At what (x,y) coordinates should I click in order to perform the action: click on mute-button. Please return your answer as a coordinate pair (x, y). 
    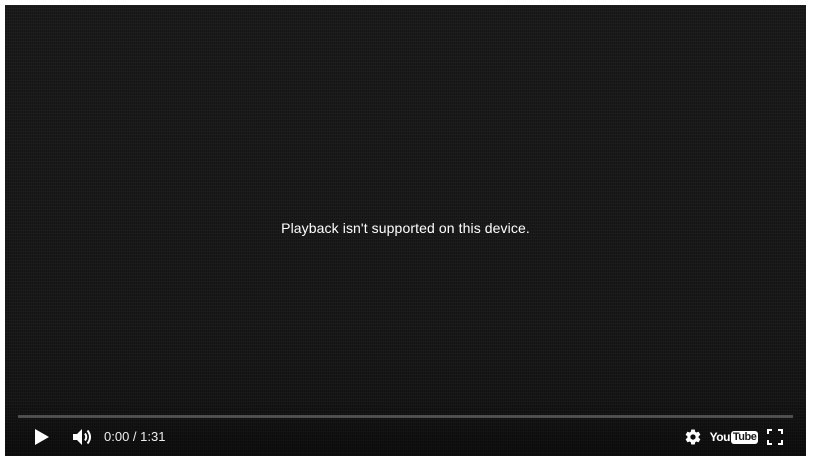
    Looking at the image, I should click on (83, 437).